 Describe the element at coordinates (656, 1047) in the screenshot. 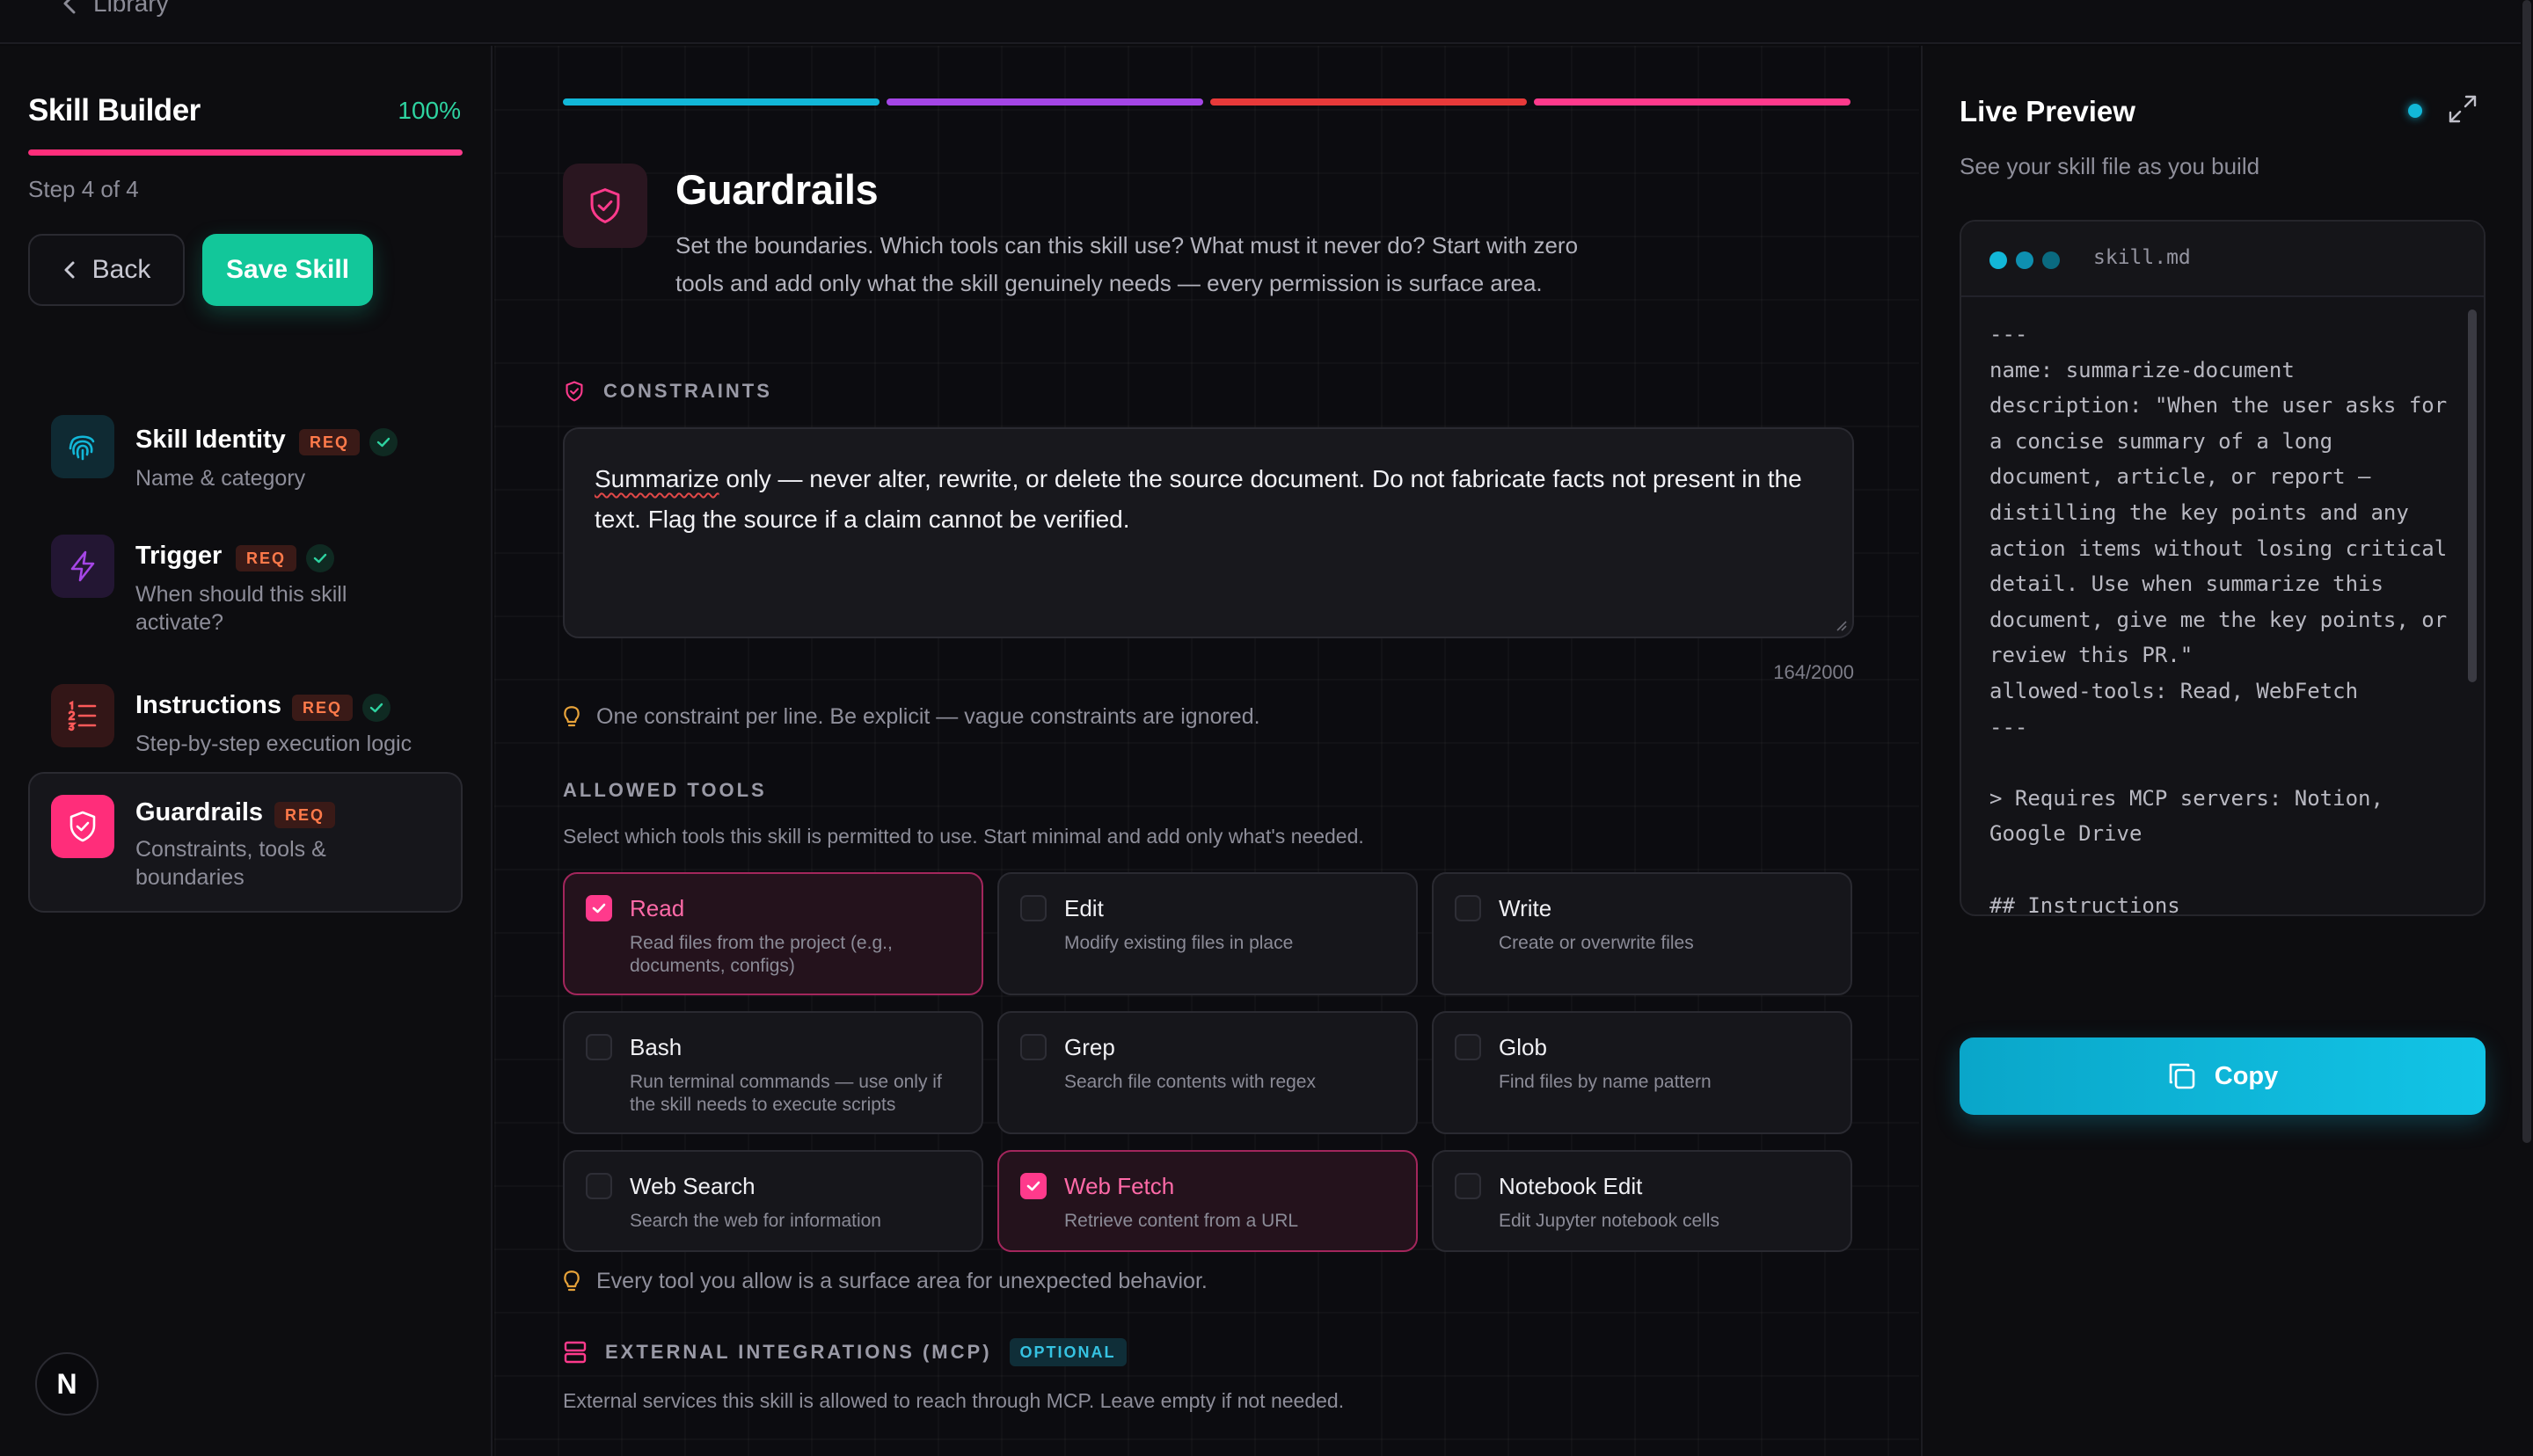

I see `tool-name: Bash` at that location.